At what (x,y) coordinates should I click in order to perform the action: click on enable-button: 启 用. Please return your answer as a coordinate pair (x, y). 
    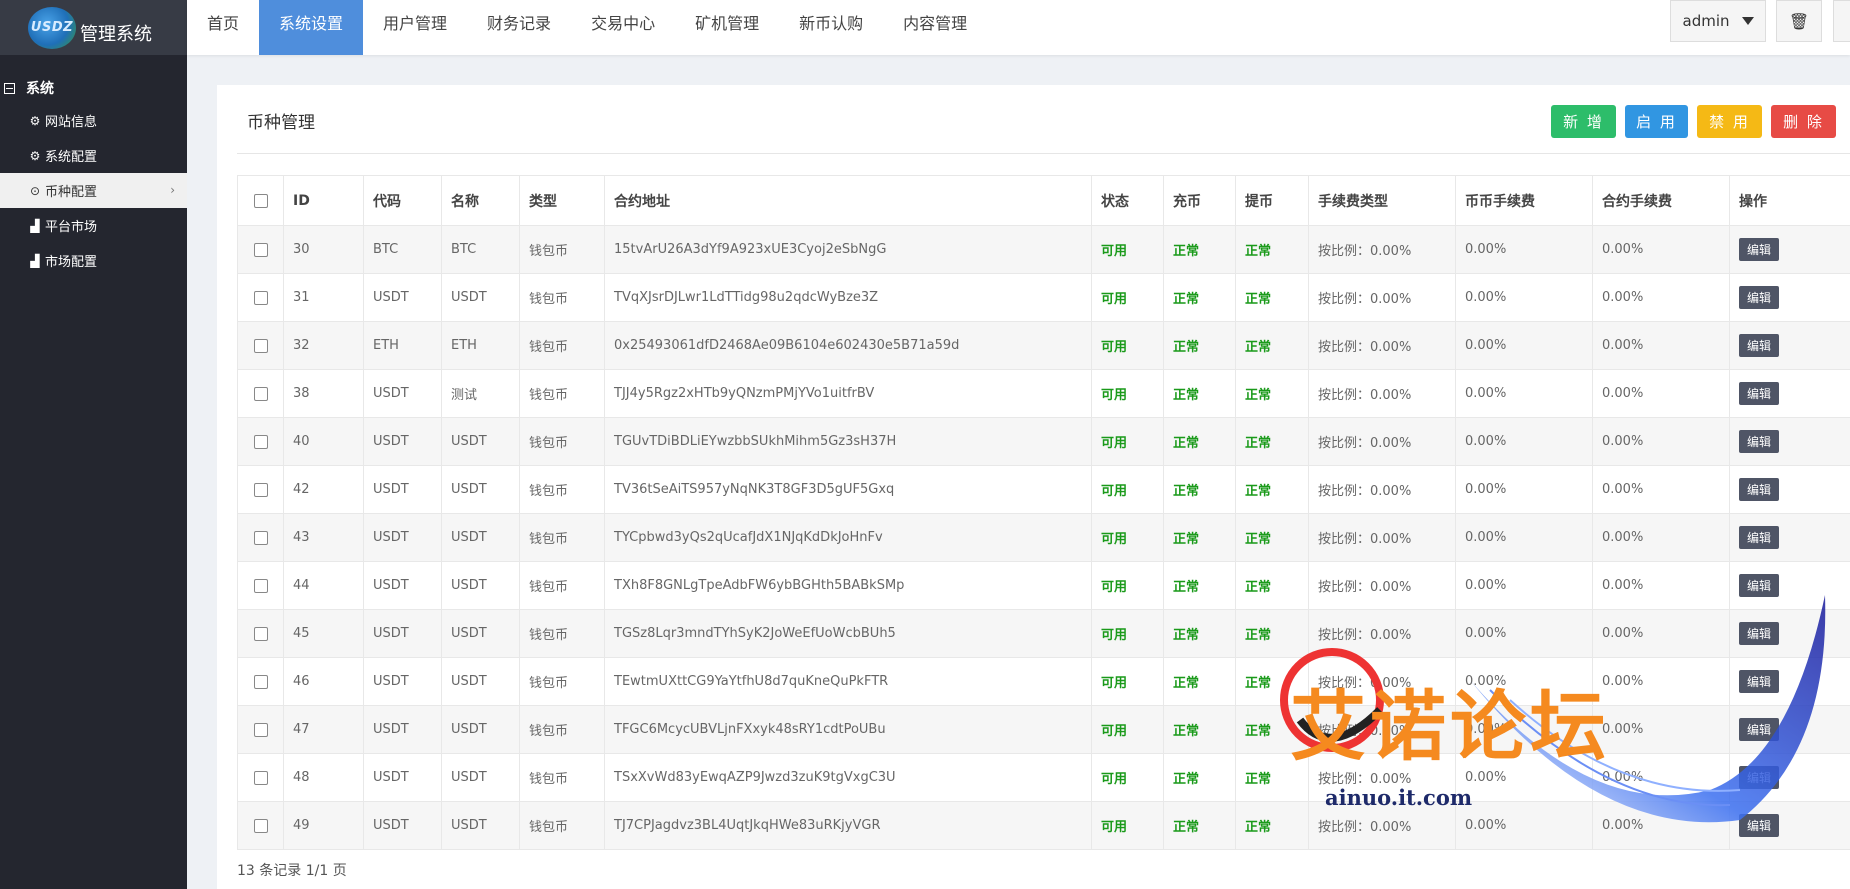
    Looking at the image, I should click on (1656, 121).